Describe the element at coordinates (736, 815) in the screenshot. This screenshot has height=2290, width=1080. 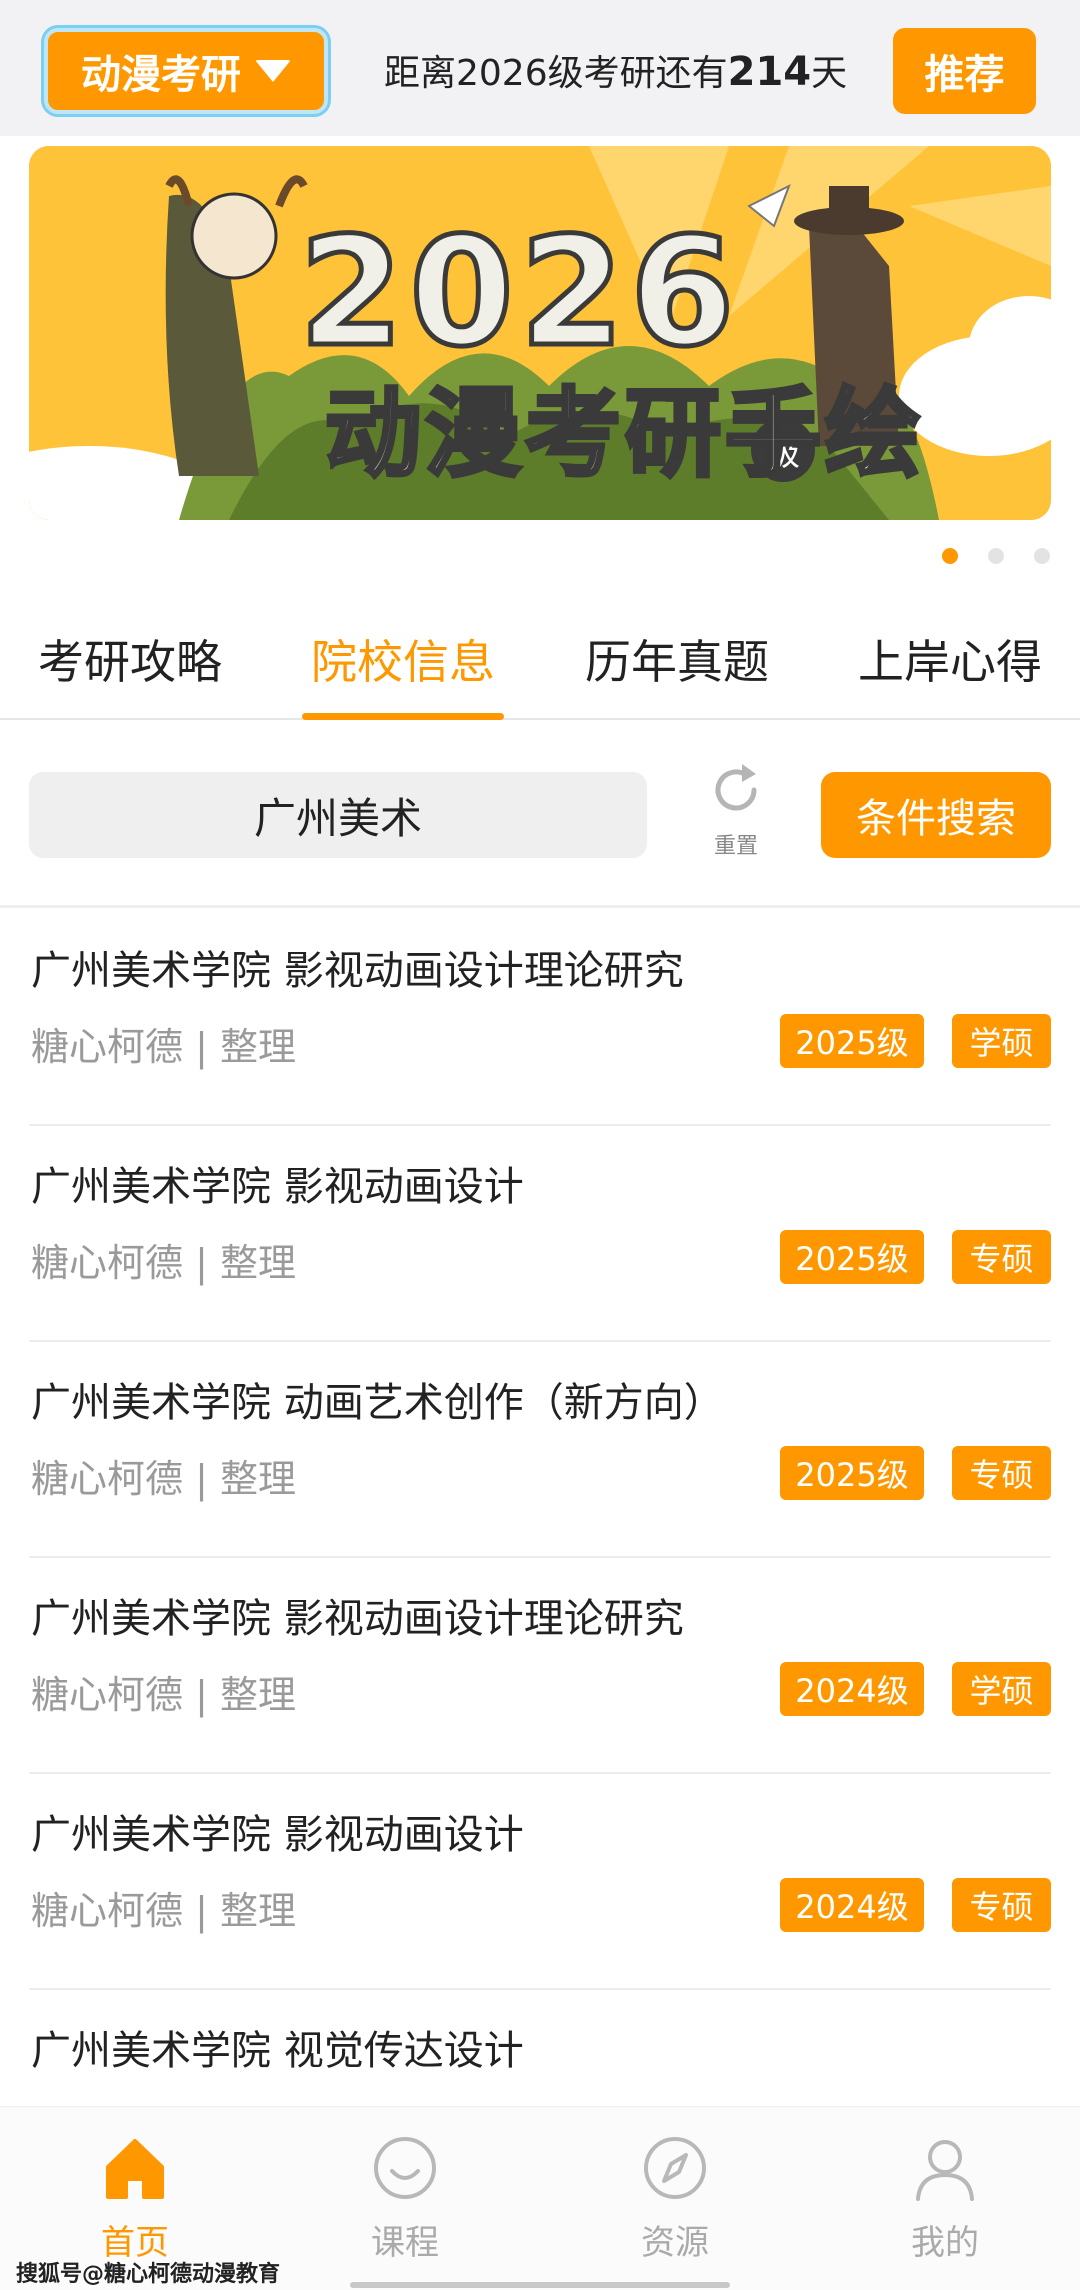
I see `reset-button: 重置` at that location.